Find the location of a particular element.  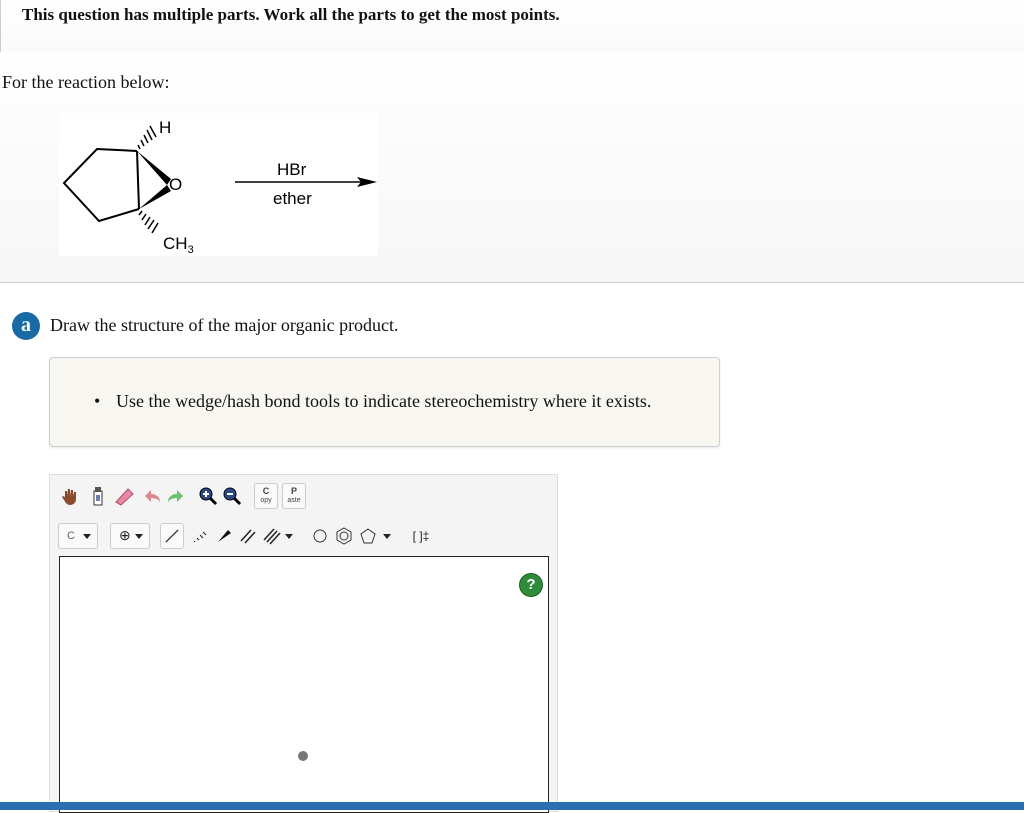

charge-symbol: ⊕ is located at coordinates (125, 535).